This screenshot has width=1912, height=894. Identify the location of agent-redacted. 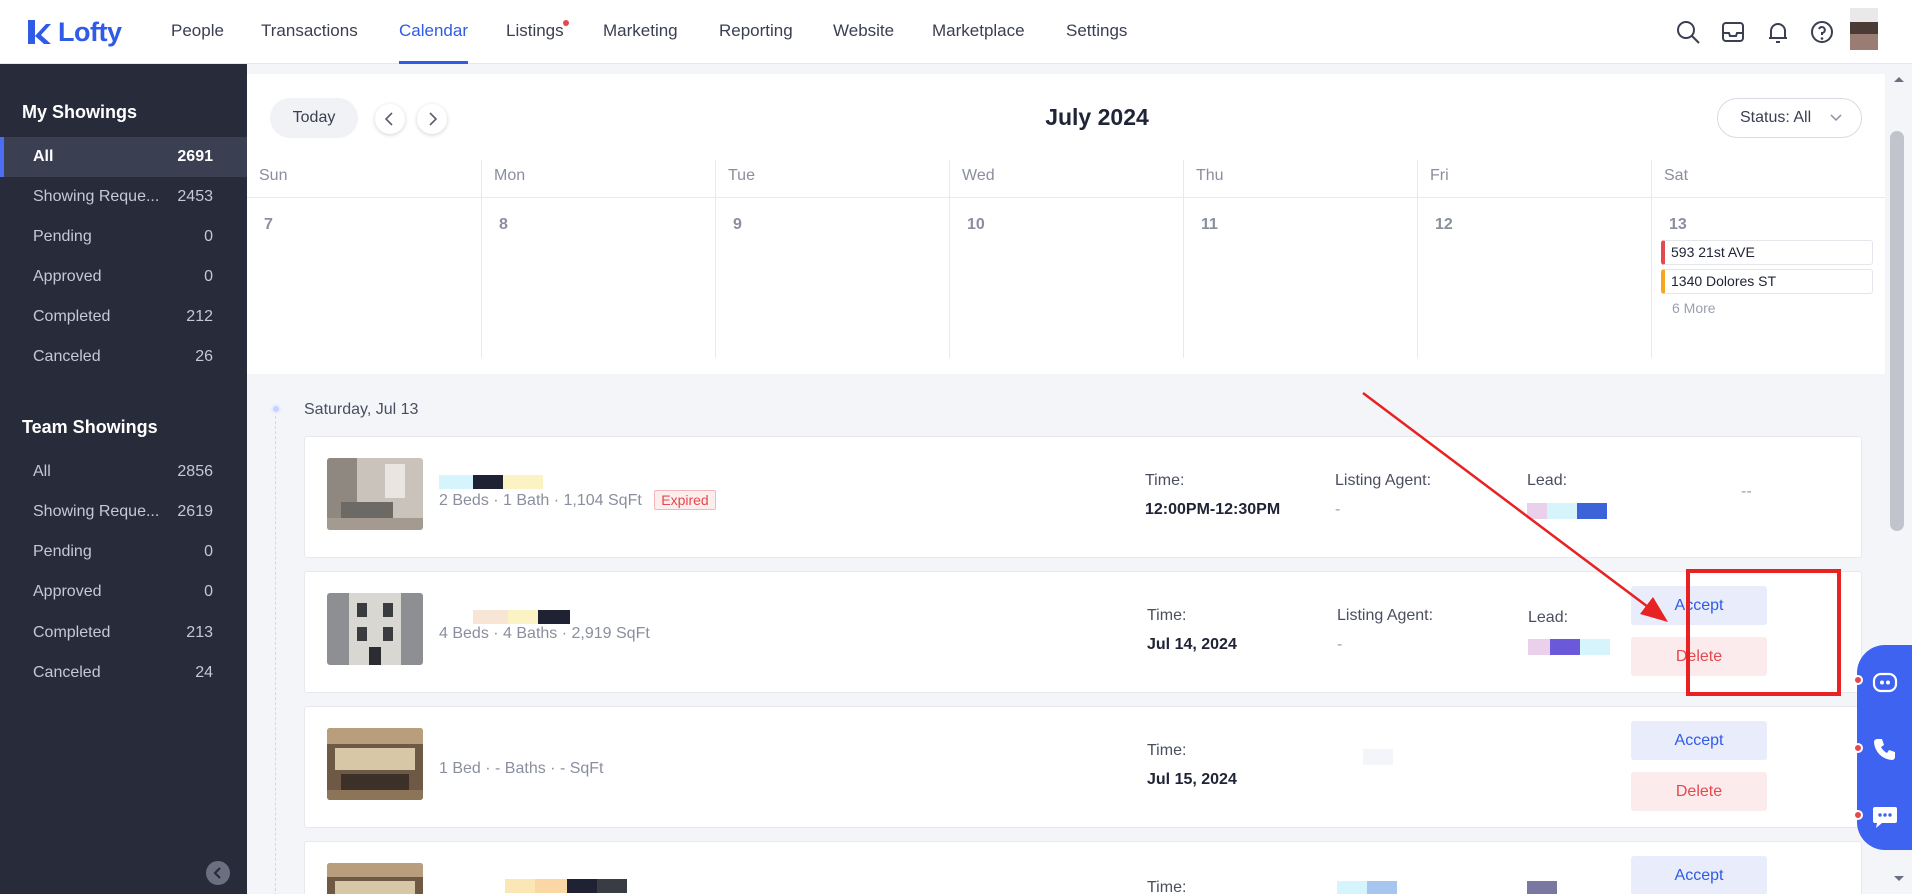
(1367, 887).